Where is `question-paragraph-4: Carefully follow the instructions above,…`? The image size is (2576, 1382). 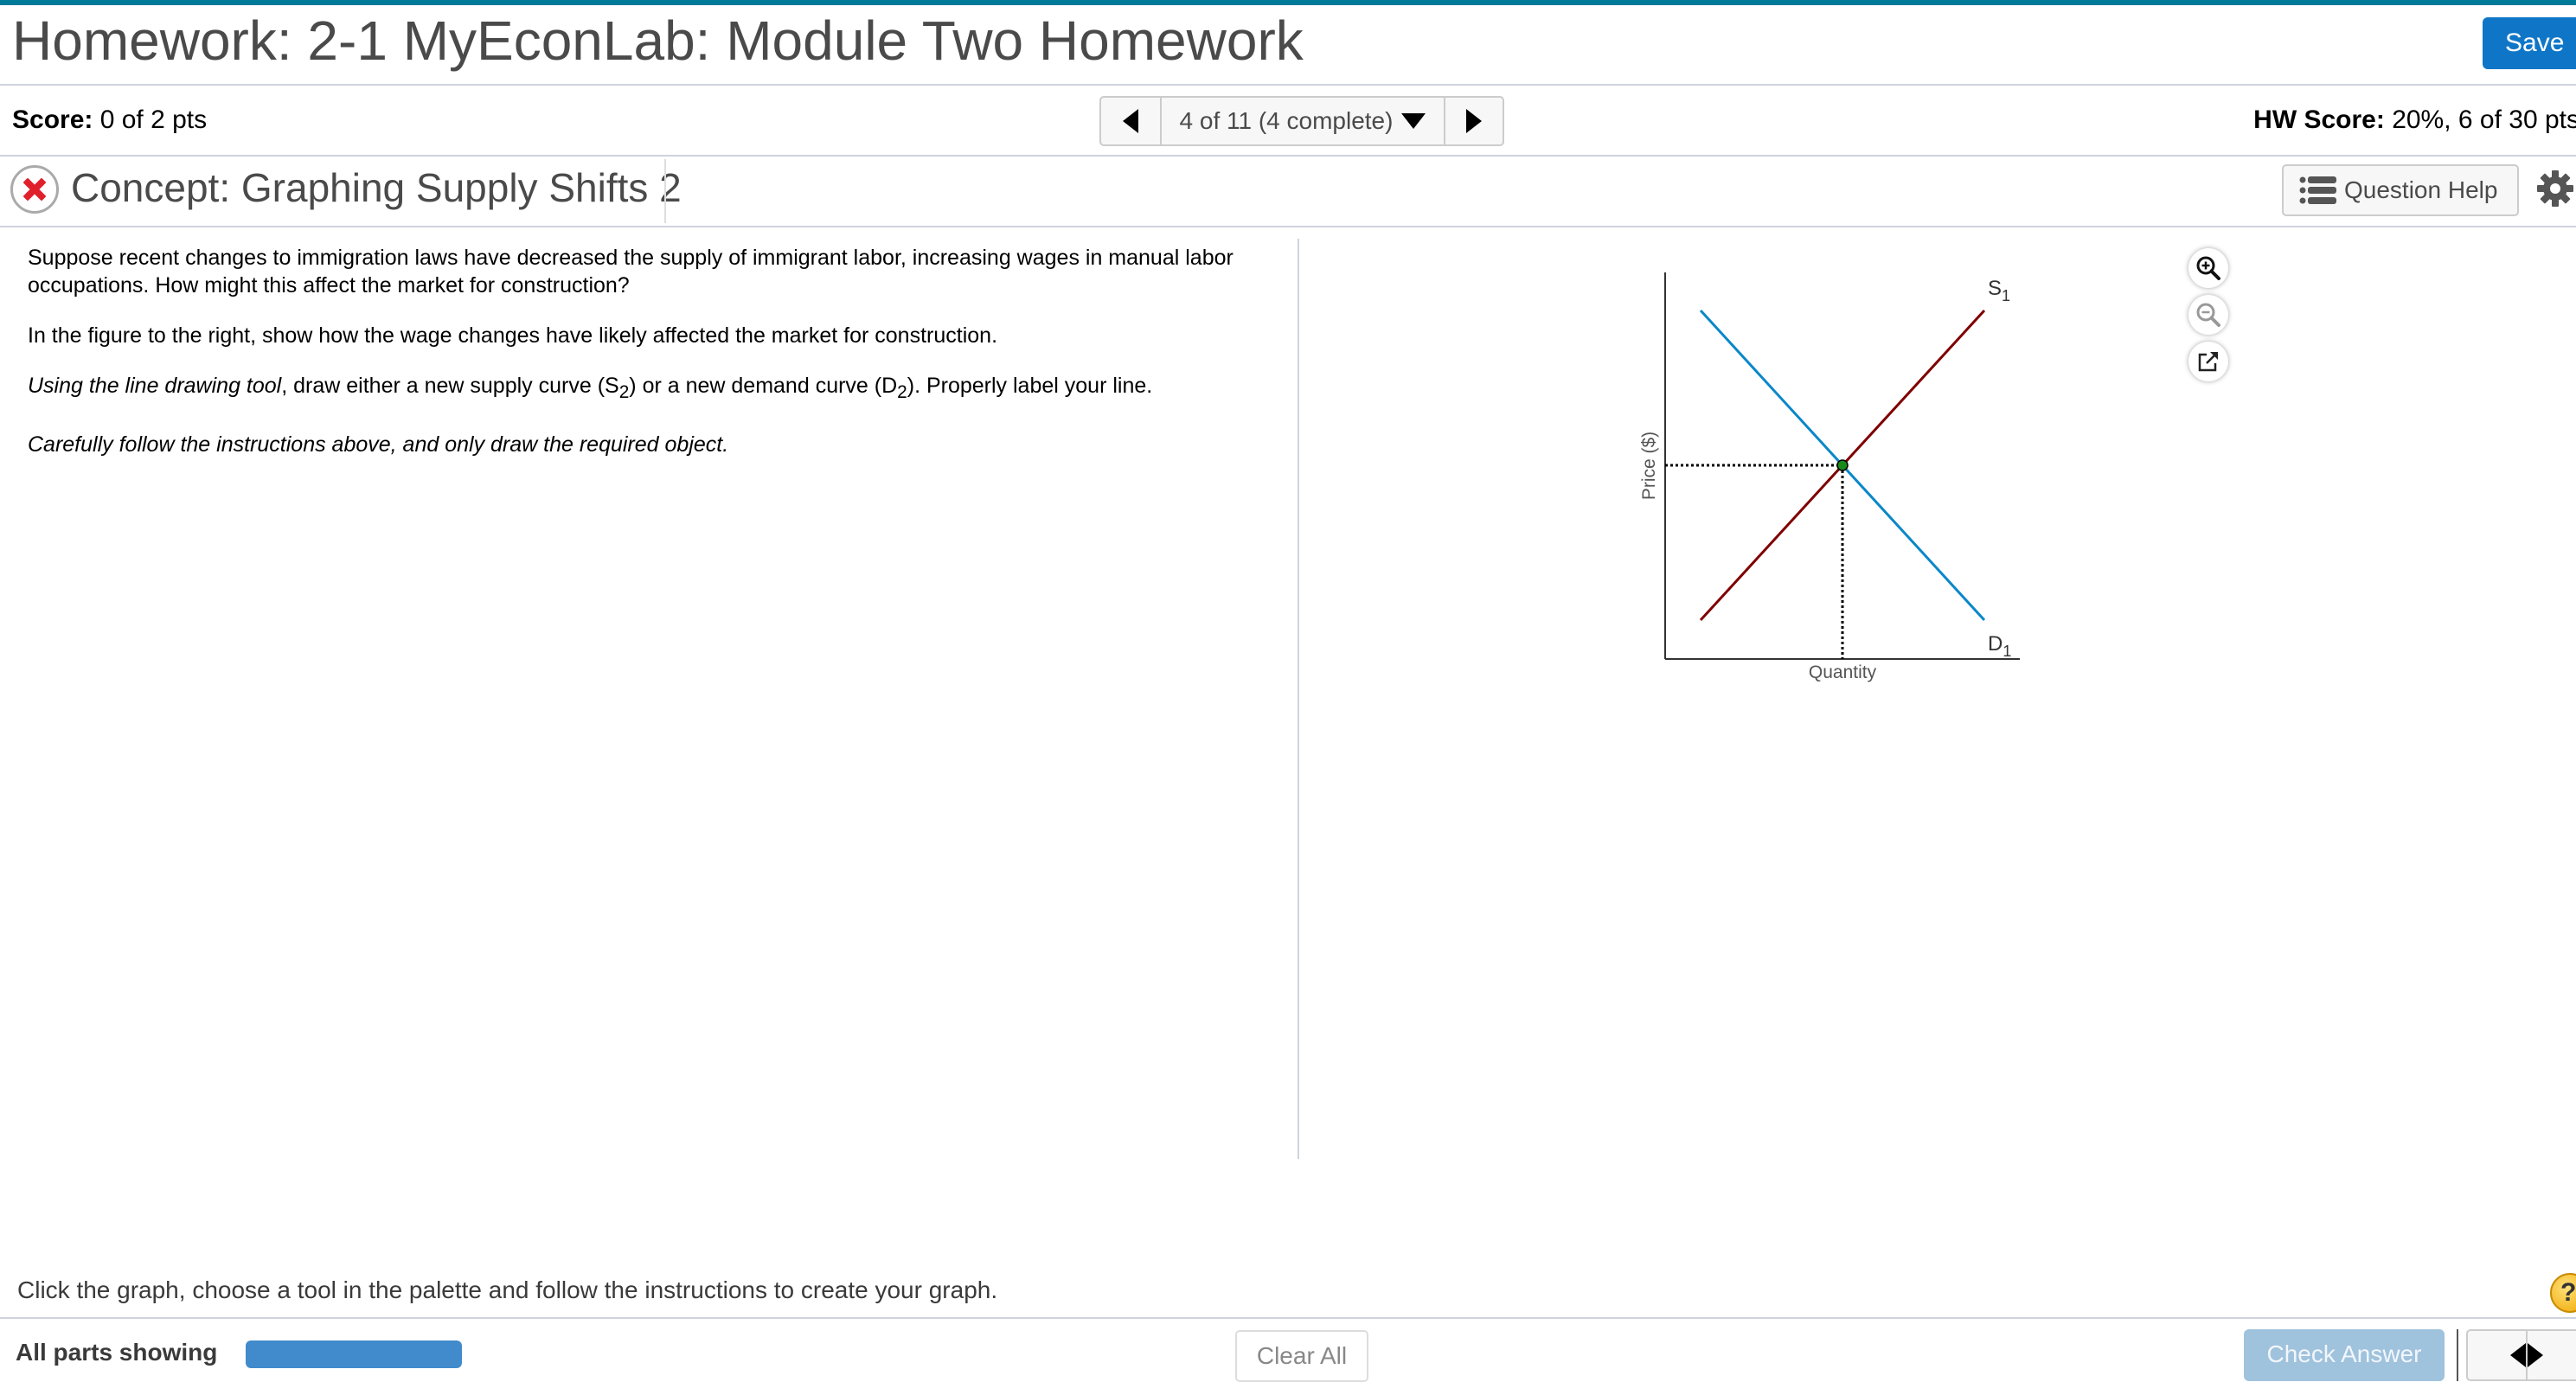 question-paragraph-4: Carefully follow the instructions above,… is located at coordinates (378, 444).